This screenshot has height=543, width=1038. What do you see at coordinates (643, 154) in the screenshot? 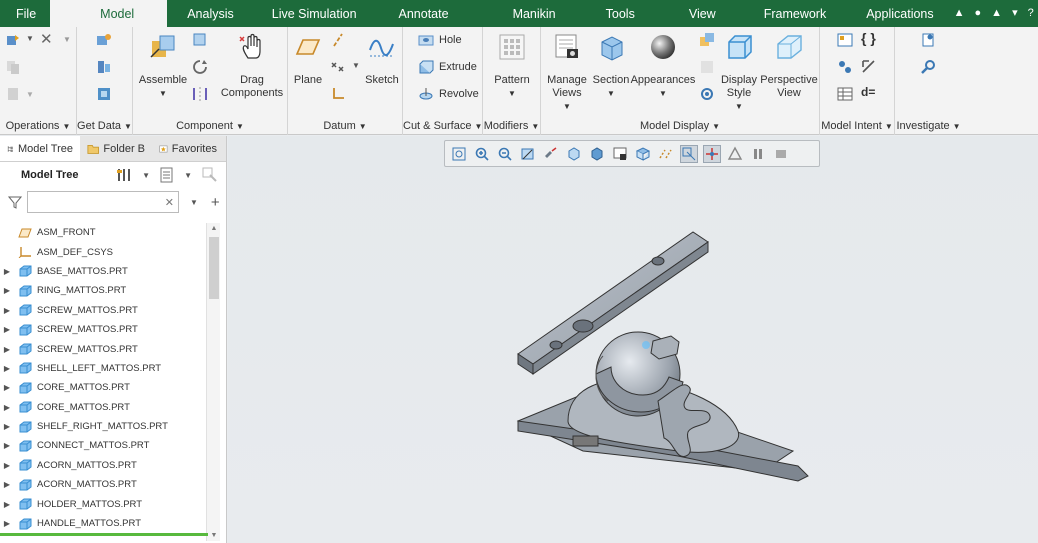
I see `perspective-icon` at bounding box center [643, 154].